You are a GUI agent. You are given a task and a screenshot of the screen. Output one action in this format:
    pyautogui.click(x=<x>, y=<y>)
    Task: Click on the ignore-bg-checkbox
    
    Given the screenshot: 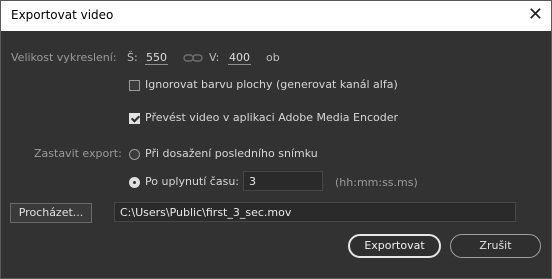 What is the action you would take?
    pyautogui.click(x=134, y=85)
    